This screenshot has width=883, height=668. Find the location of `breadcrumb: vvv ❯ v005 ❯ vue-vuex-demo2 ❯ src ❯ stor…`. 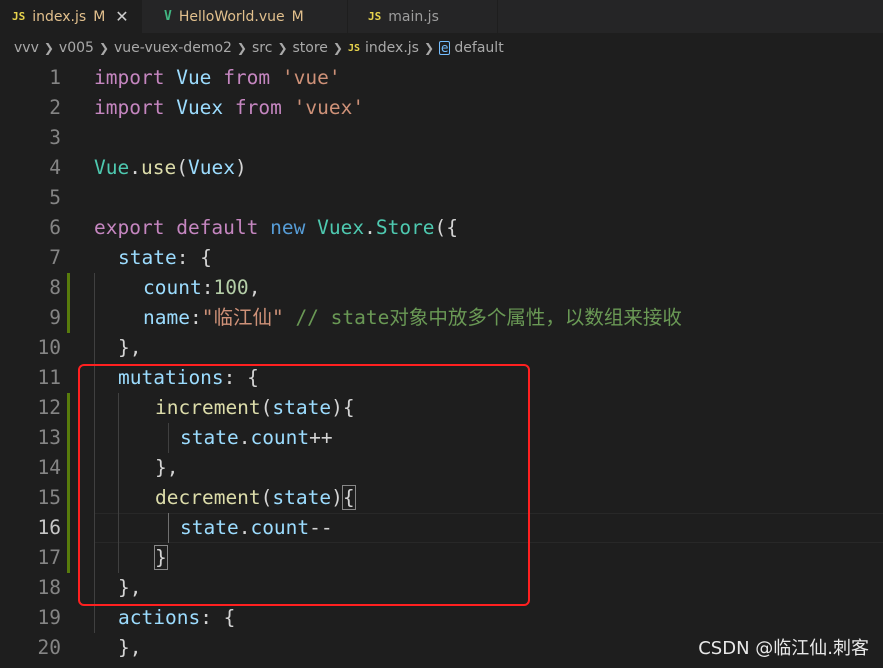

breadcrumb: vvv ❯ v005 ❯ vue-vuex-demo2 ❯ src ❯ stor… is located at coordinates (441, 48).